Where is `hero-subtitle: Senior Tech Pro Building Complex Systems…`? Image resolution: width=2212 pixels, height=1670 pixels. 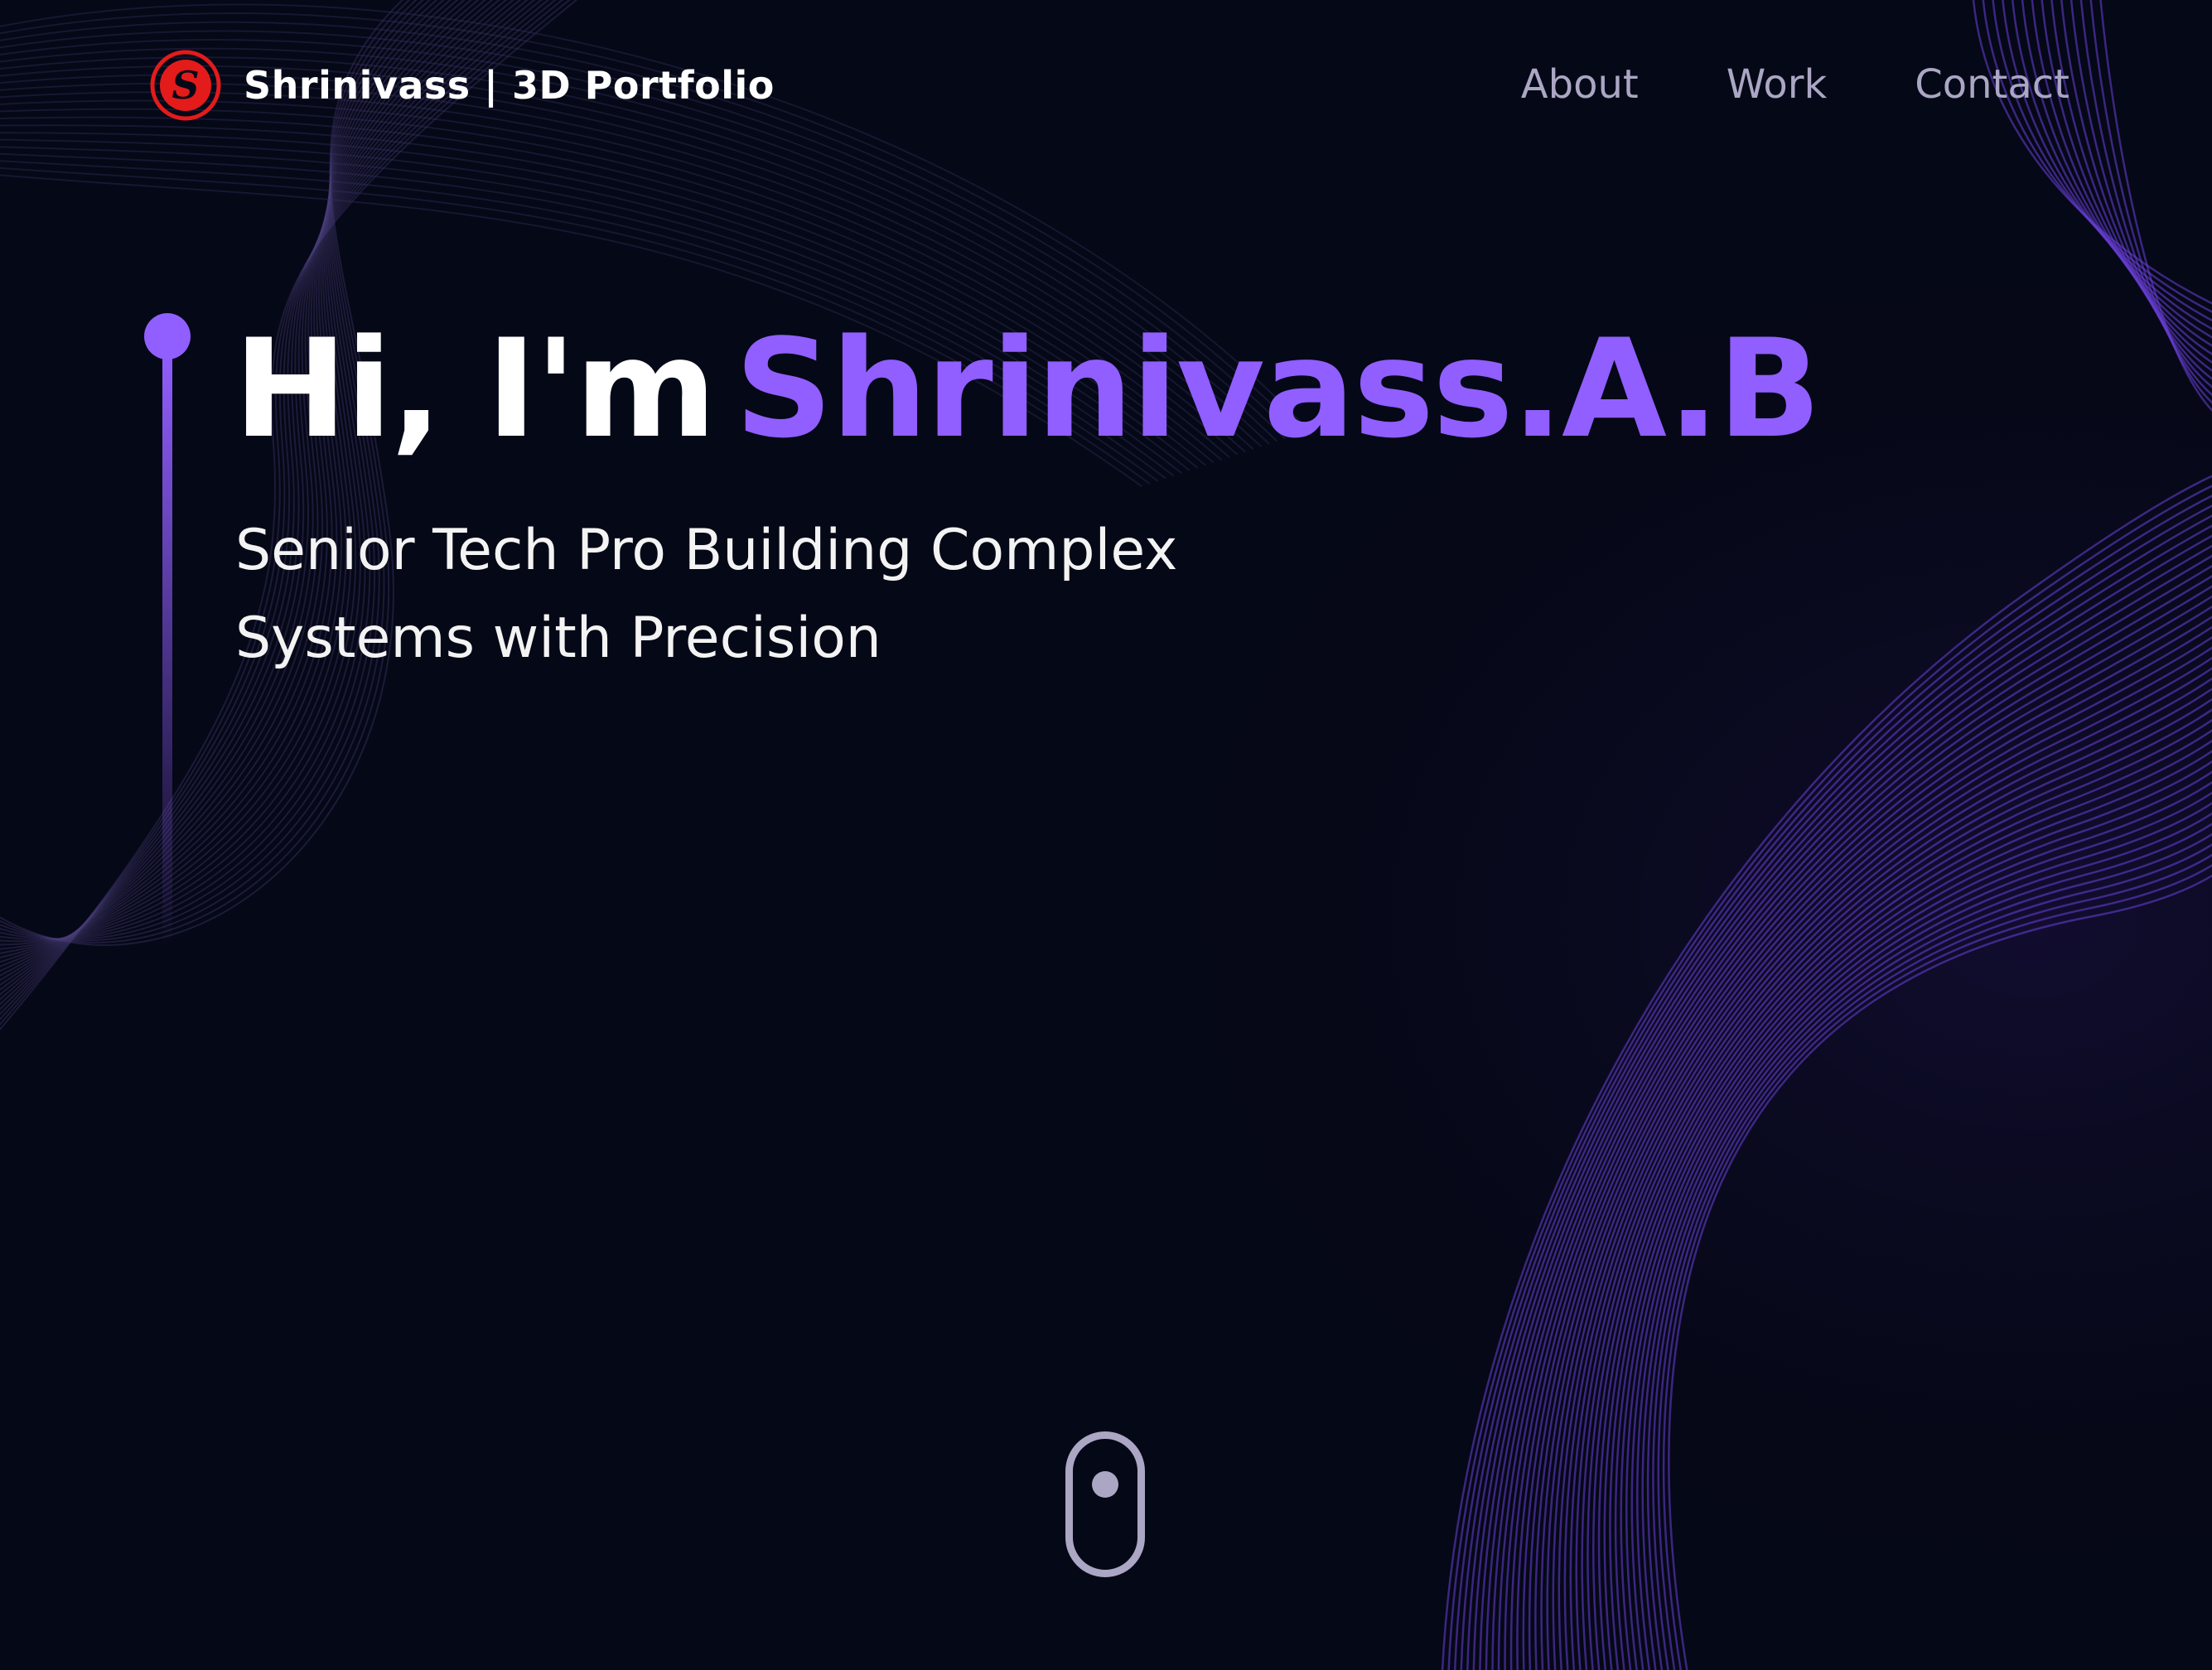 hero-subtitle: Senior Tech Pro Building Complex Systems… is located at coordinates (706, 595).